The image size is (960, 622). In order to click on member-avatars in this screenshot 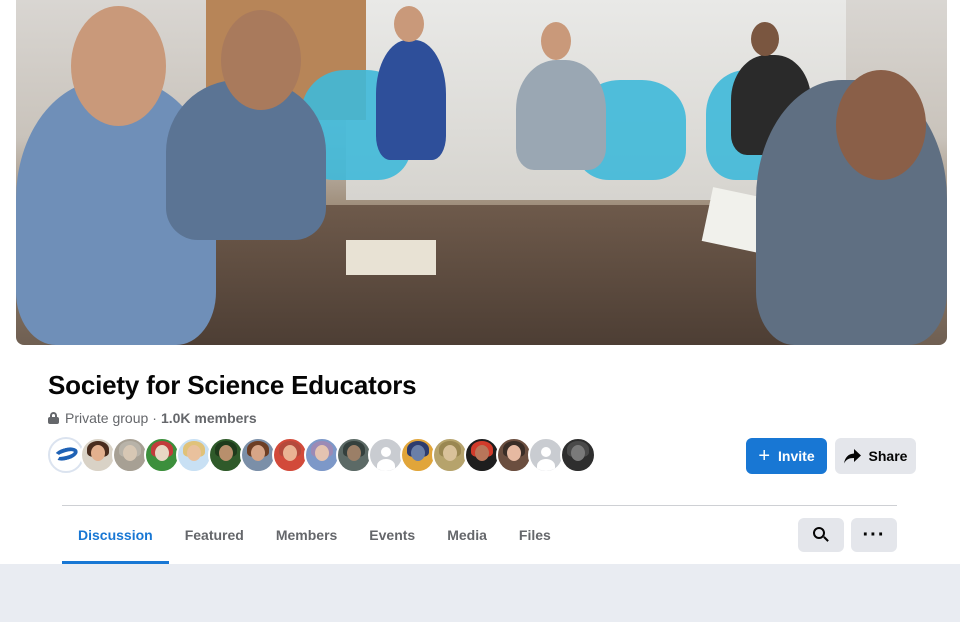, I will do `click(322, 455)`.